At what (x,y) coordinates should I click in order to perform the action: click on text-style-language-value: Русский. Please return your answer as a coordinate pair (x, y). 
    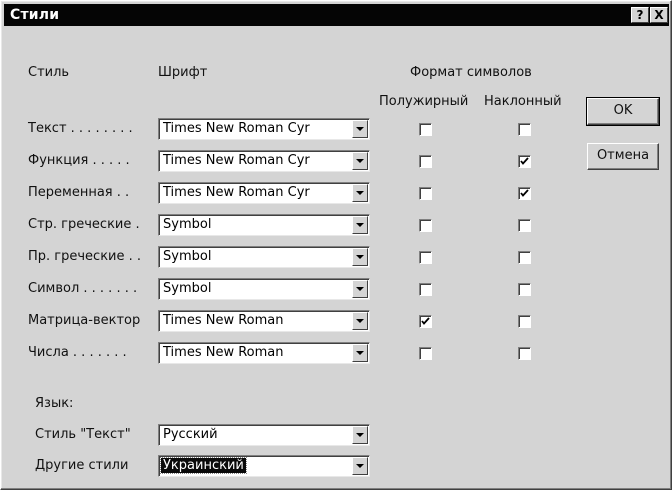
    Looking at the image, I should click on (190, 434).